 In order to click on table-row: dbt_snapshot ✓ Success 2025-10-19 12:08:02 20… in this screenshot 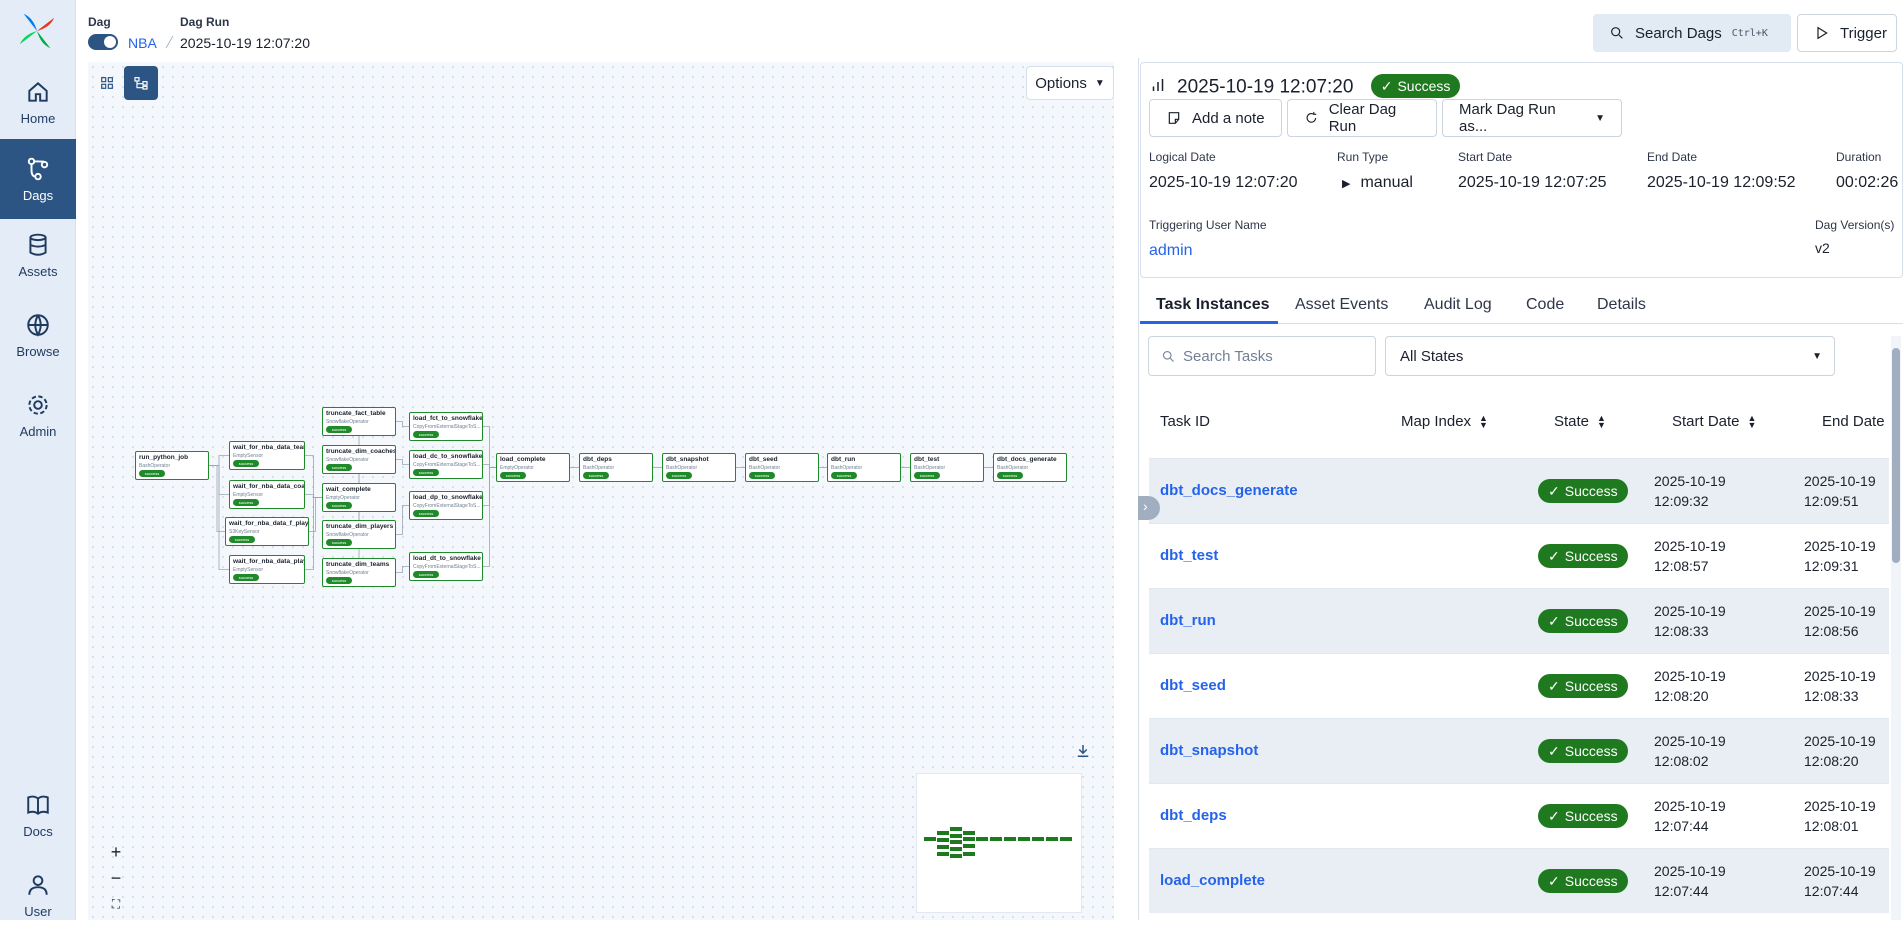, I will do `click(1519, 750)`.